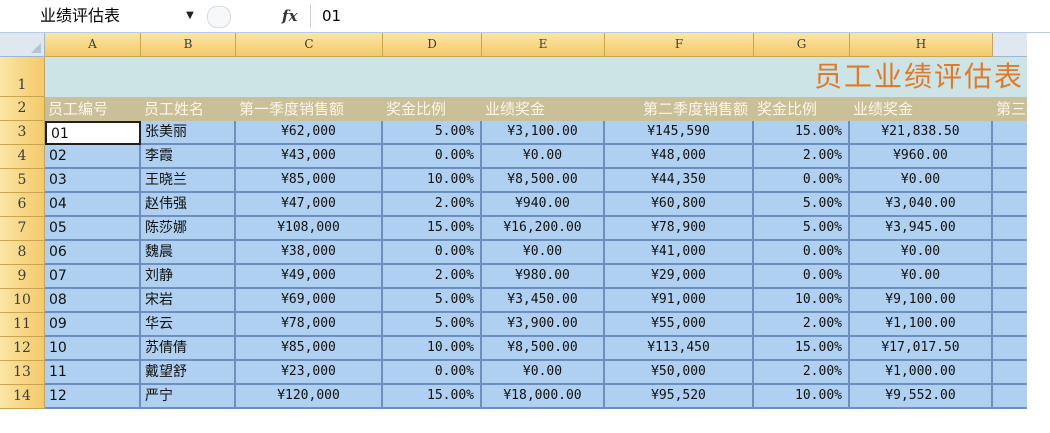 The image size is (1050, 433). Describe the element at coordinates (679, 349) in the screenshot. I see `cell-q2-sales: ¥113,450` at that location.